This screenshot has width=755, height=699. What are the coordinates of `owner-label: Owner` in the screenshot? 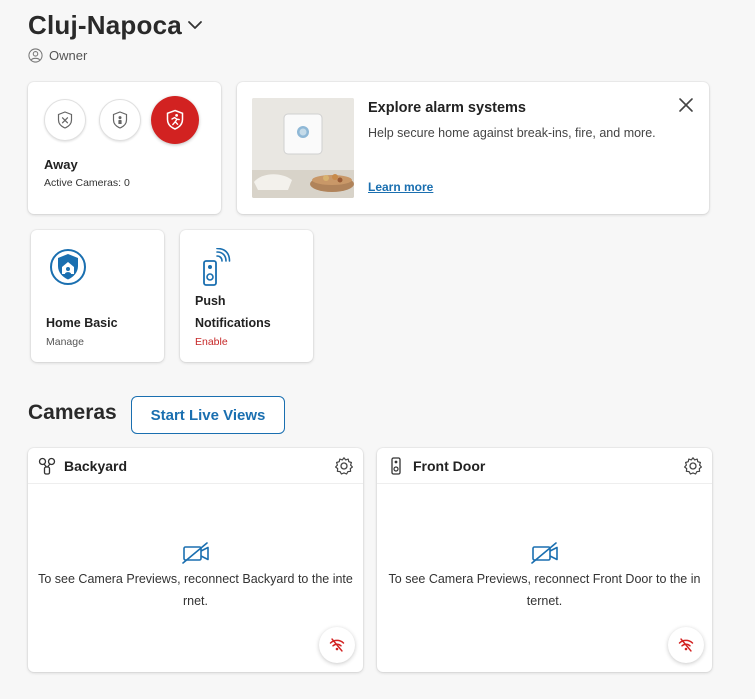 It's located at (68, 55).